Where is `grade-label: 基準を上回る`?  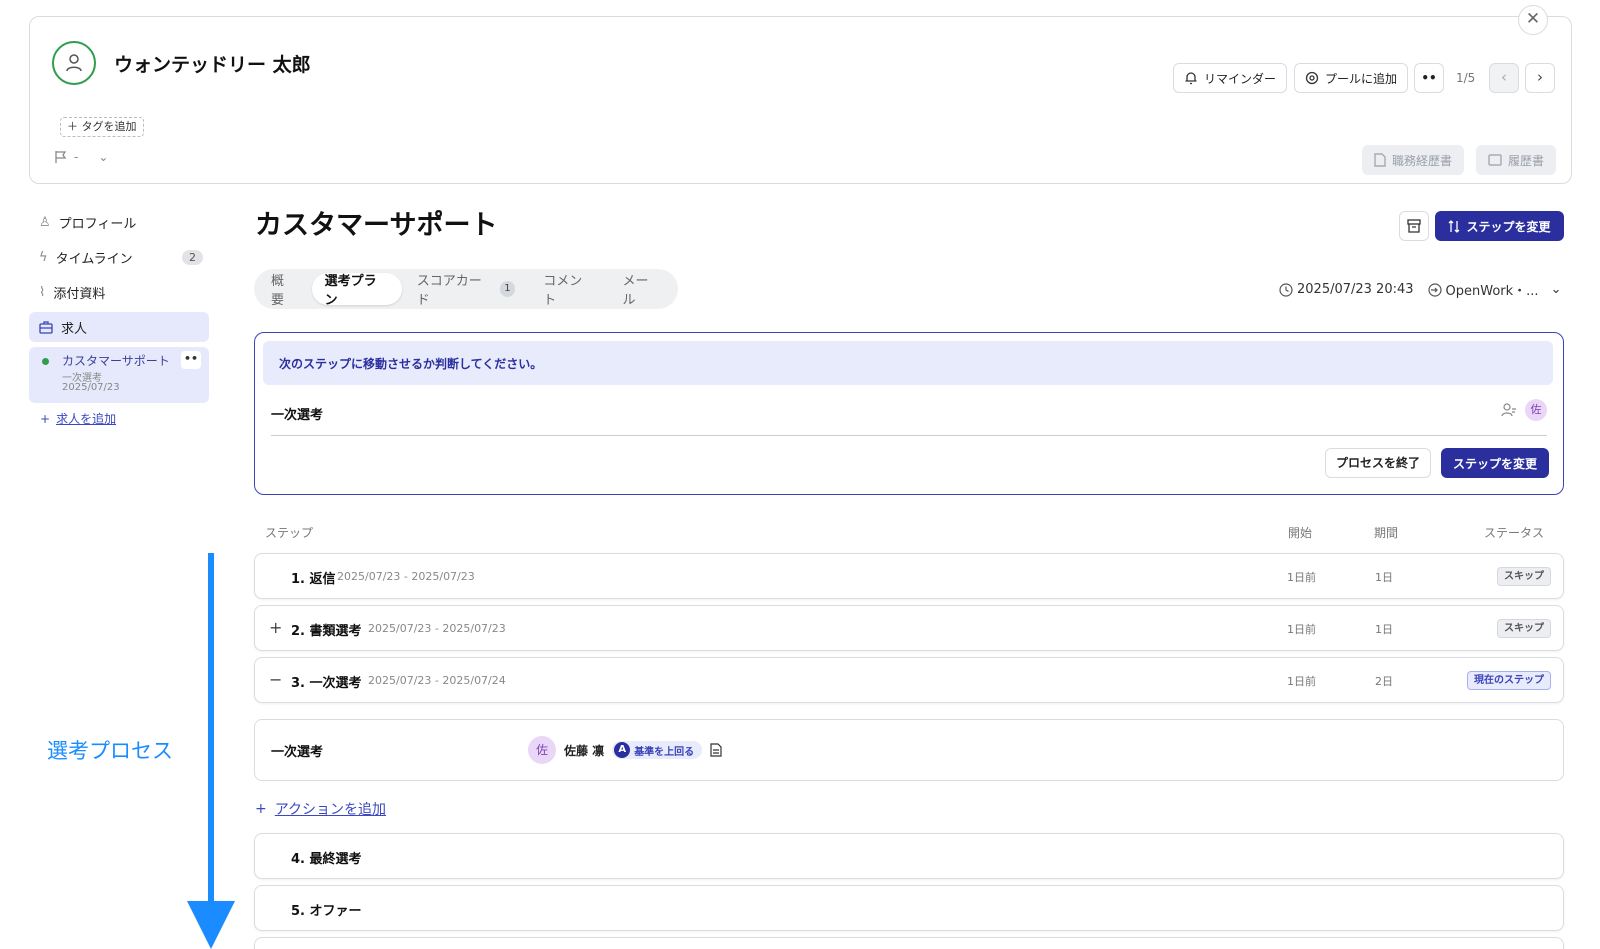 grade-label: 基準を上回る is located at coordinates (664, 752).